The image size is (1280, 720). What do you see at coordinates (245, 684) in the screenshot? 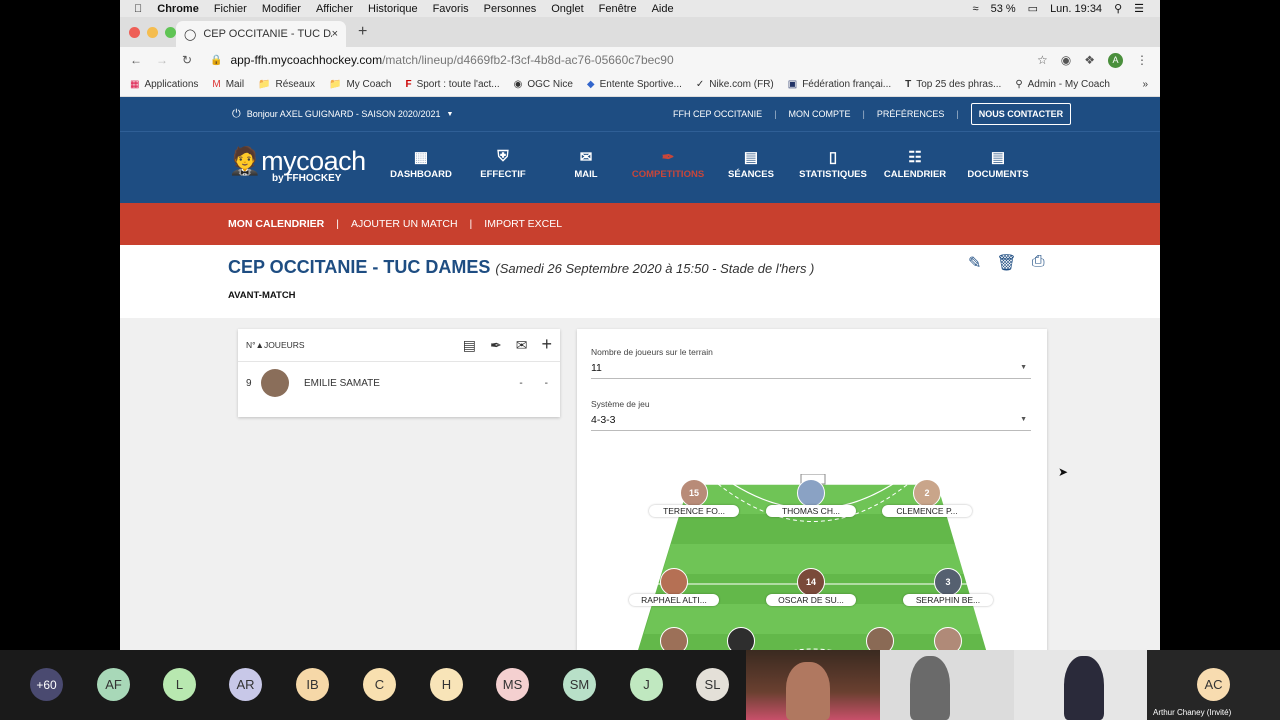
I see `participant-avatar: AR` at bounding box center [245, 684].